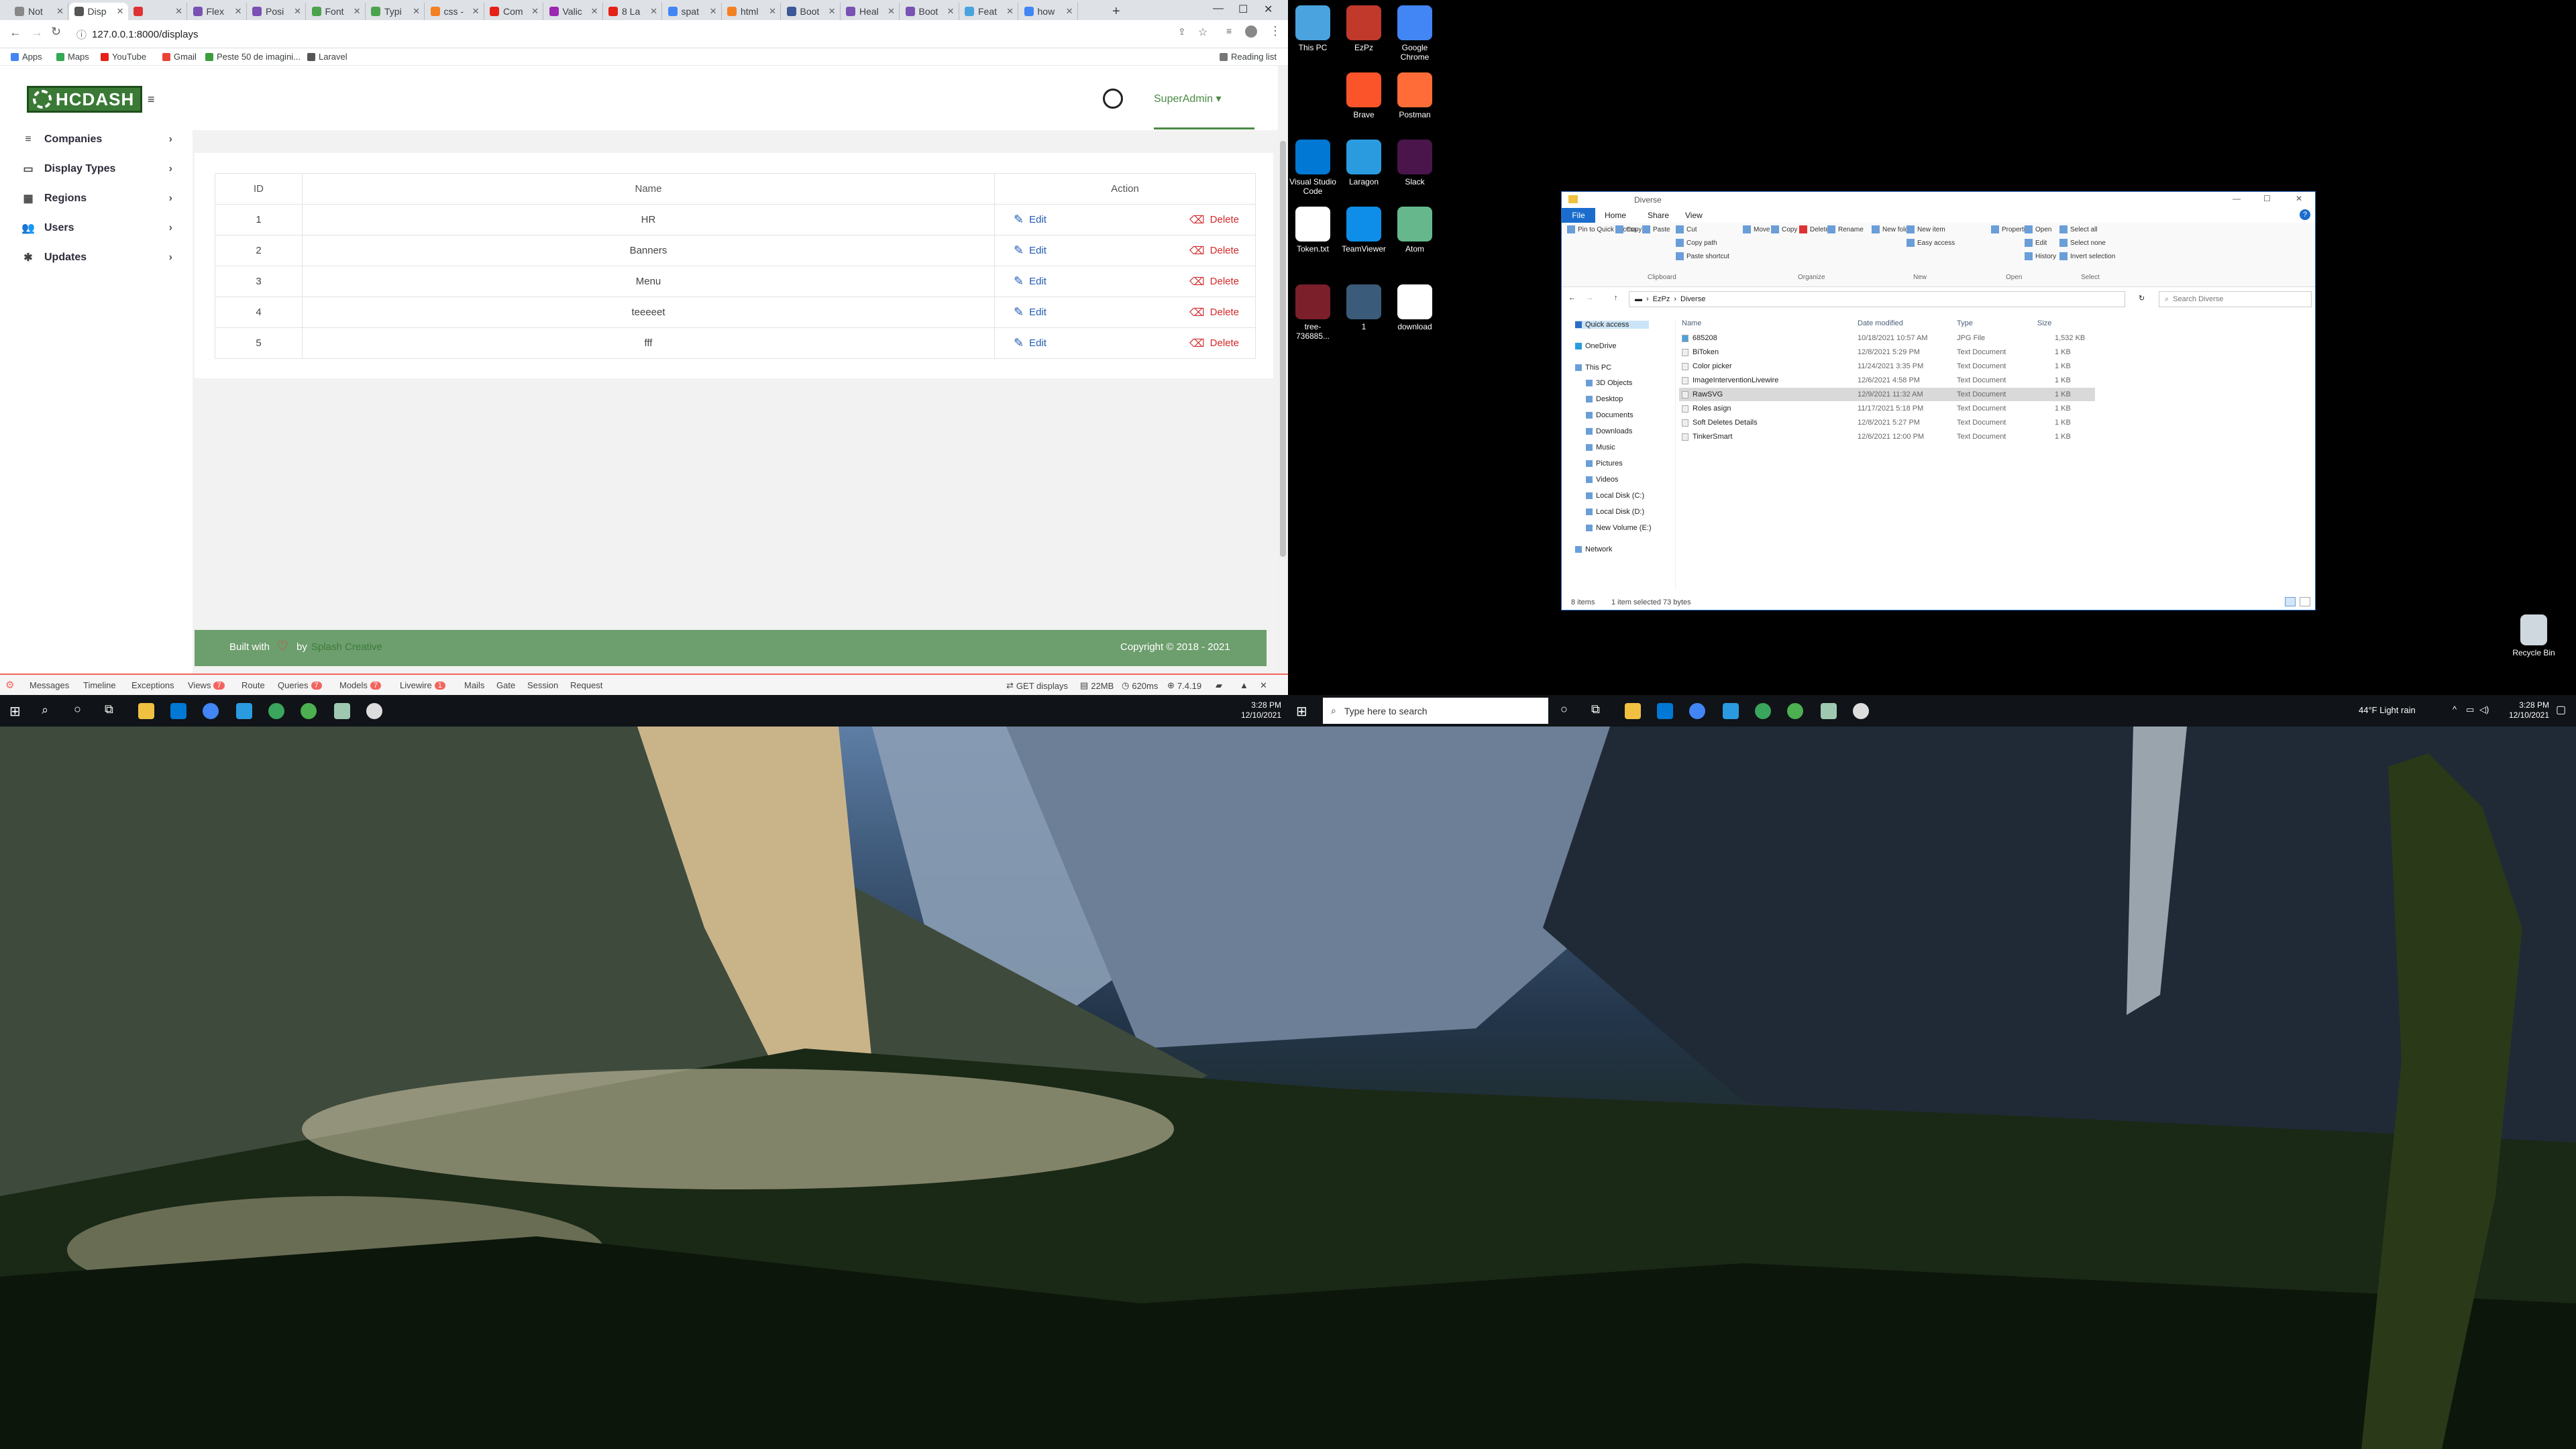 This screenshot has width=2576, height=1449. What do you see at coordinates (1244, 685) in the screenshot?
I see `debugbar-collapse-icon: ▲` at bounding box center [1244, 685].